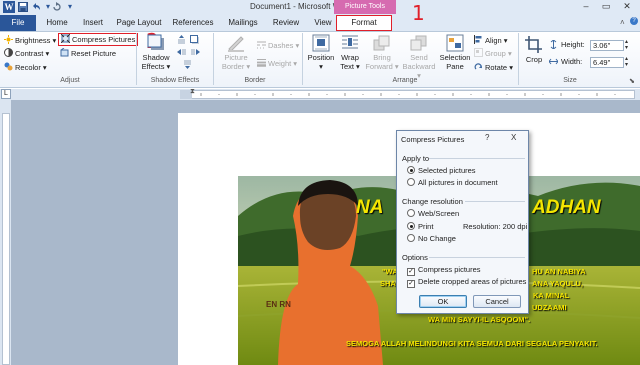  What do you see at coordinates (286, 23) in the screenshot?
I see `tab-review: Review` at bounding box center [286, 23].